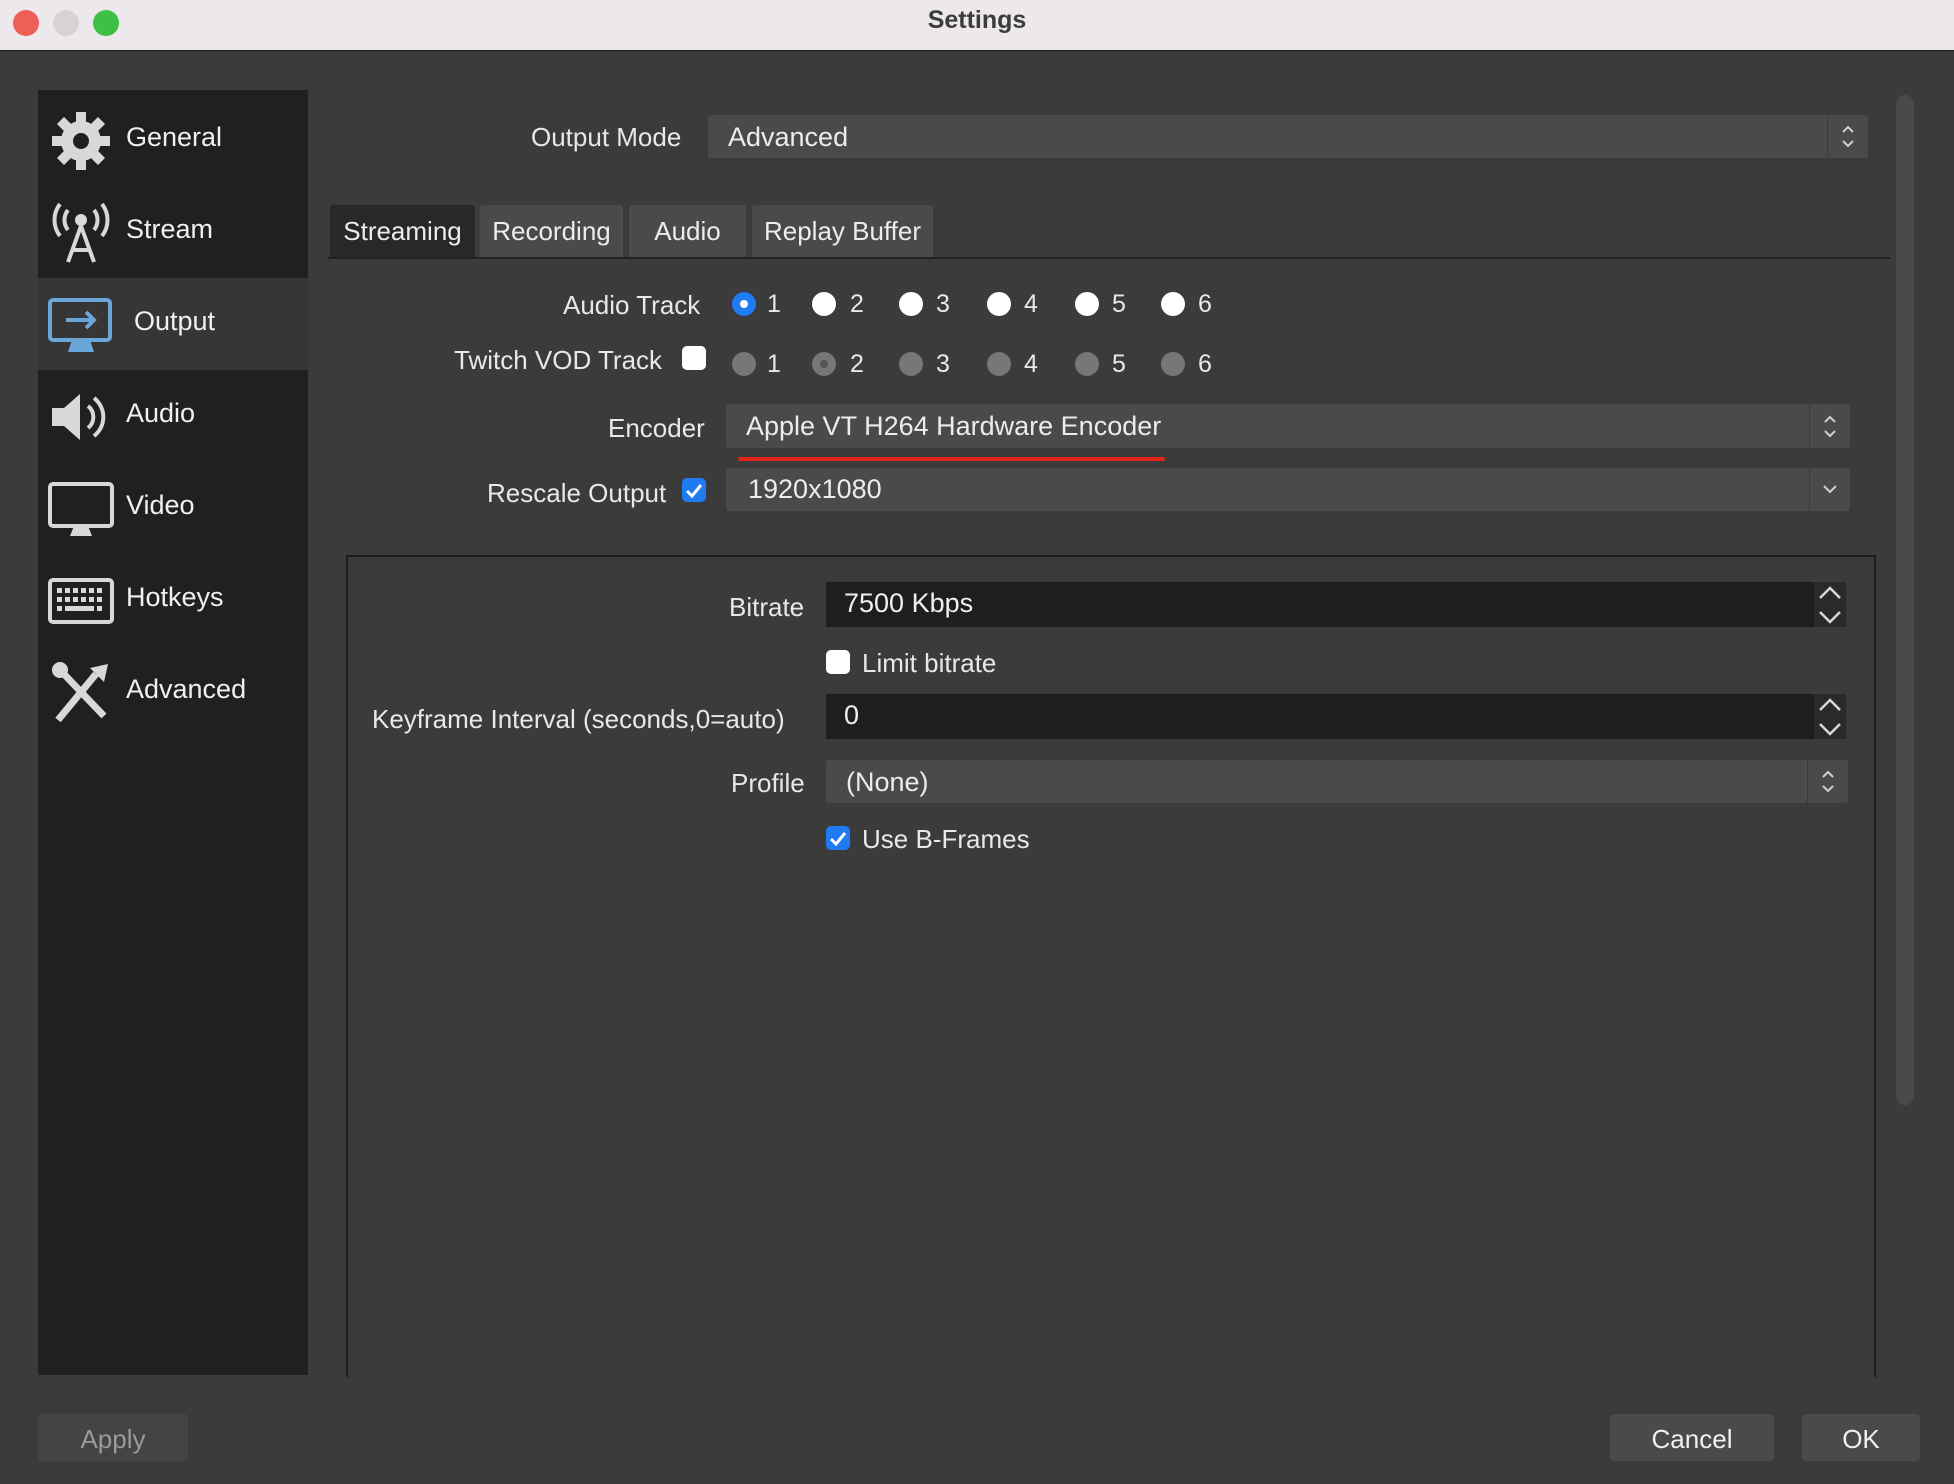 This screenshot has width=1954, height=1484. What do you see at coordinates (929, 663) in the screenshot?
I see `limit-bitrate-label: Limit bitrate` at bounding box center [929, 663].